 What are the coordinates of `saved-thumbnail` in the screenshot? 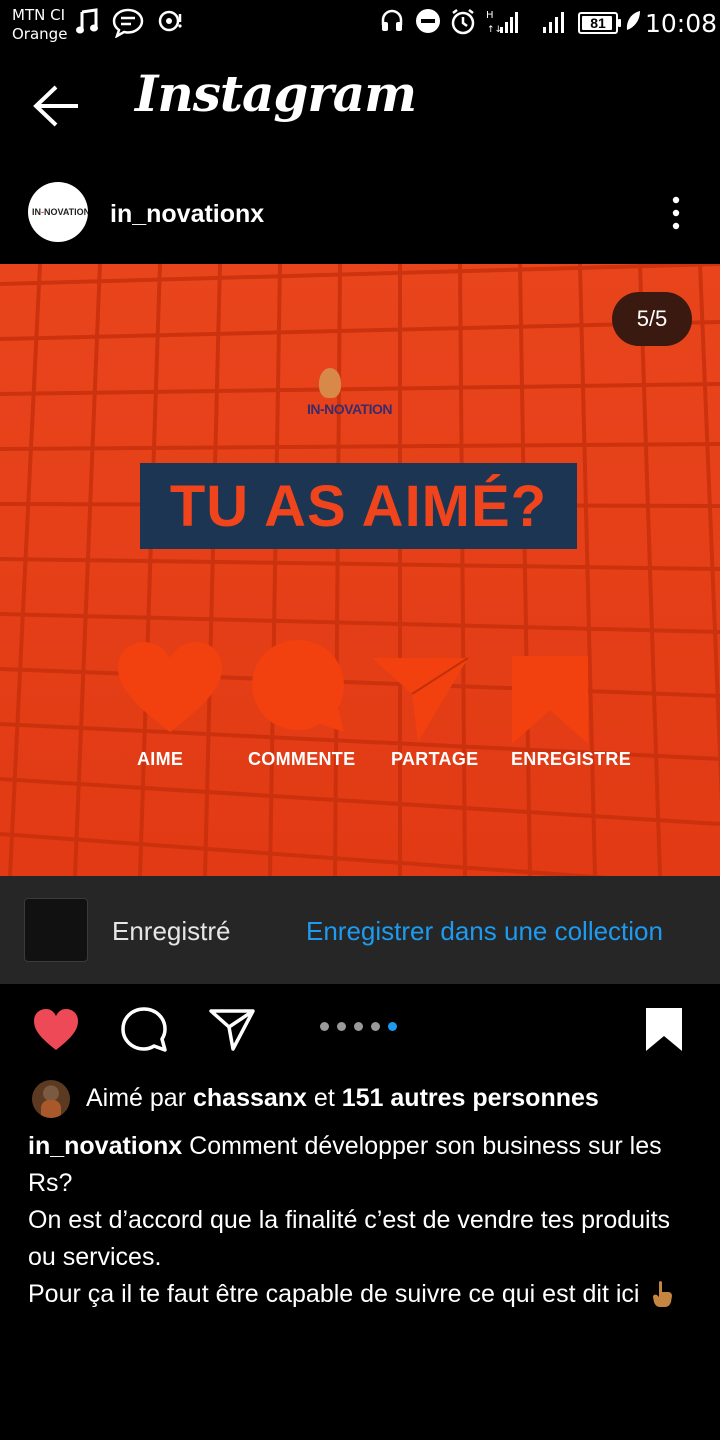 It's located at (56, 930).